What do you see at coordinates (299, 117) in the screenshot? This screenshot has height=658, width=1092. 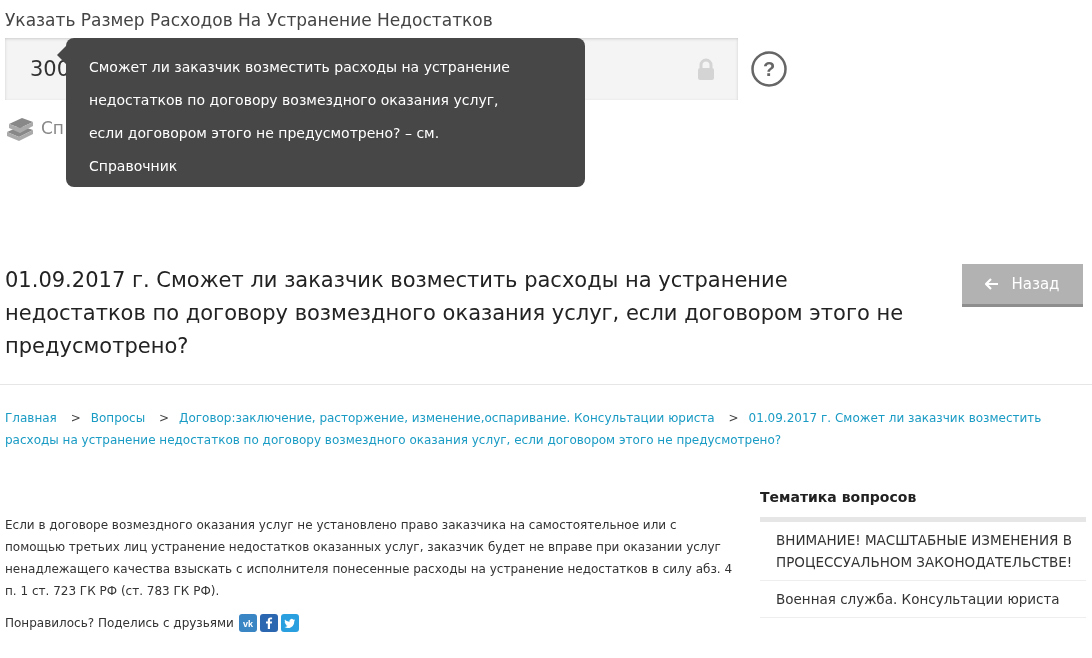 I see `tooltip-text: Сможет ли заказчик возместить расходы на устранение недостатков по договору возмездного оказания услуг, если договором этого не предусмотрено? – см. Справочник` at bounding box center [299, 117].